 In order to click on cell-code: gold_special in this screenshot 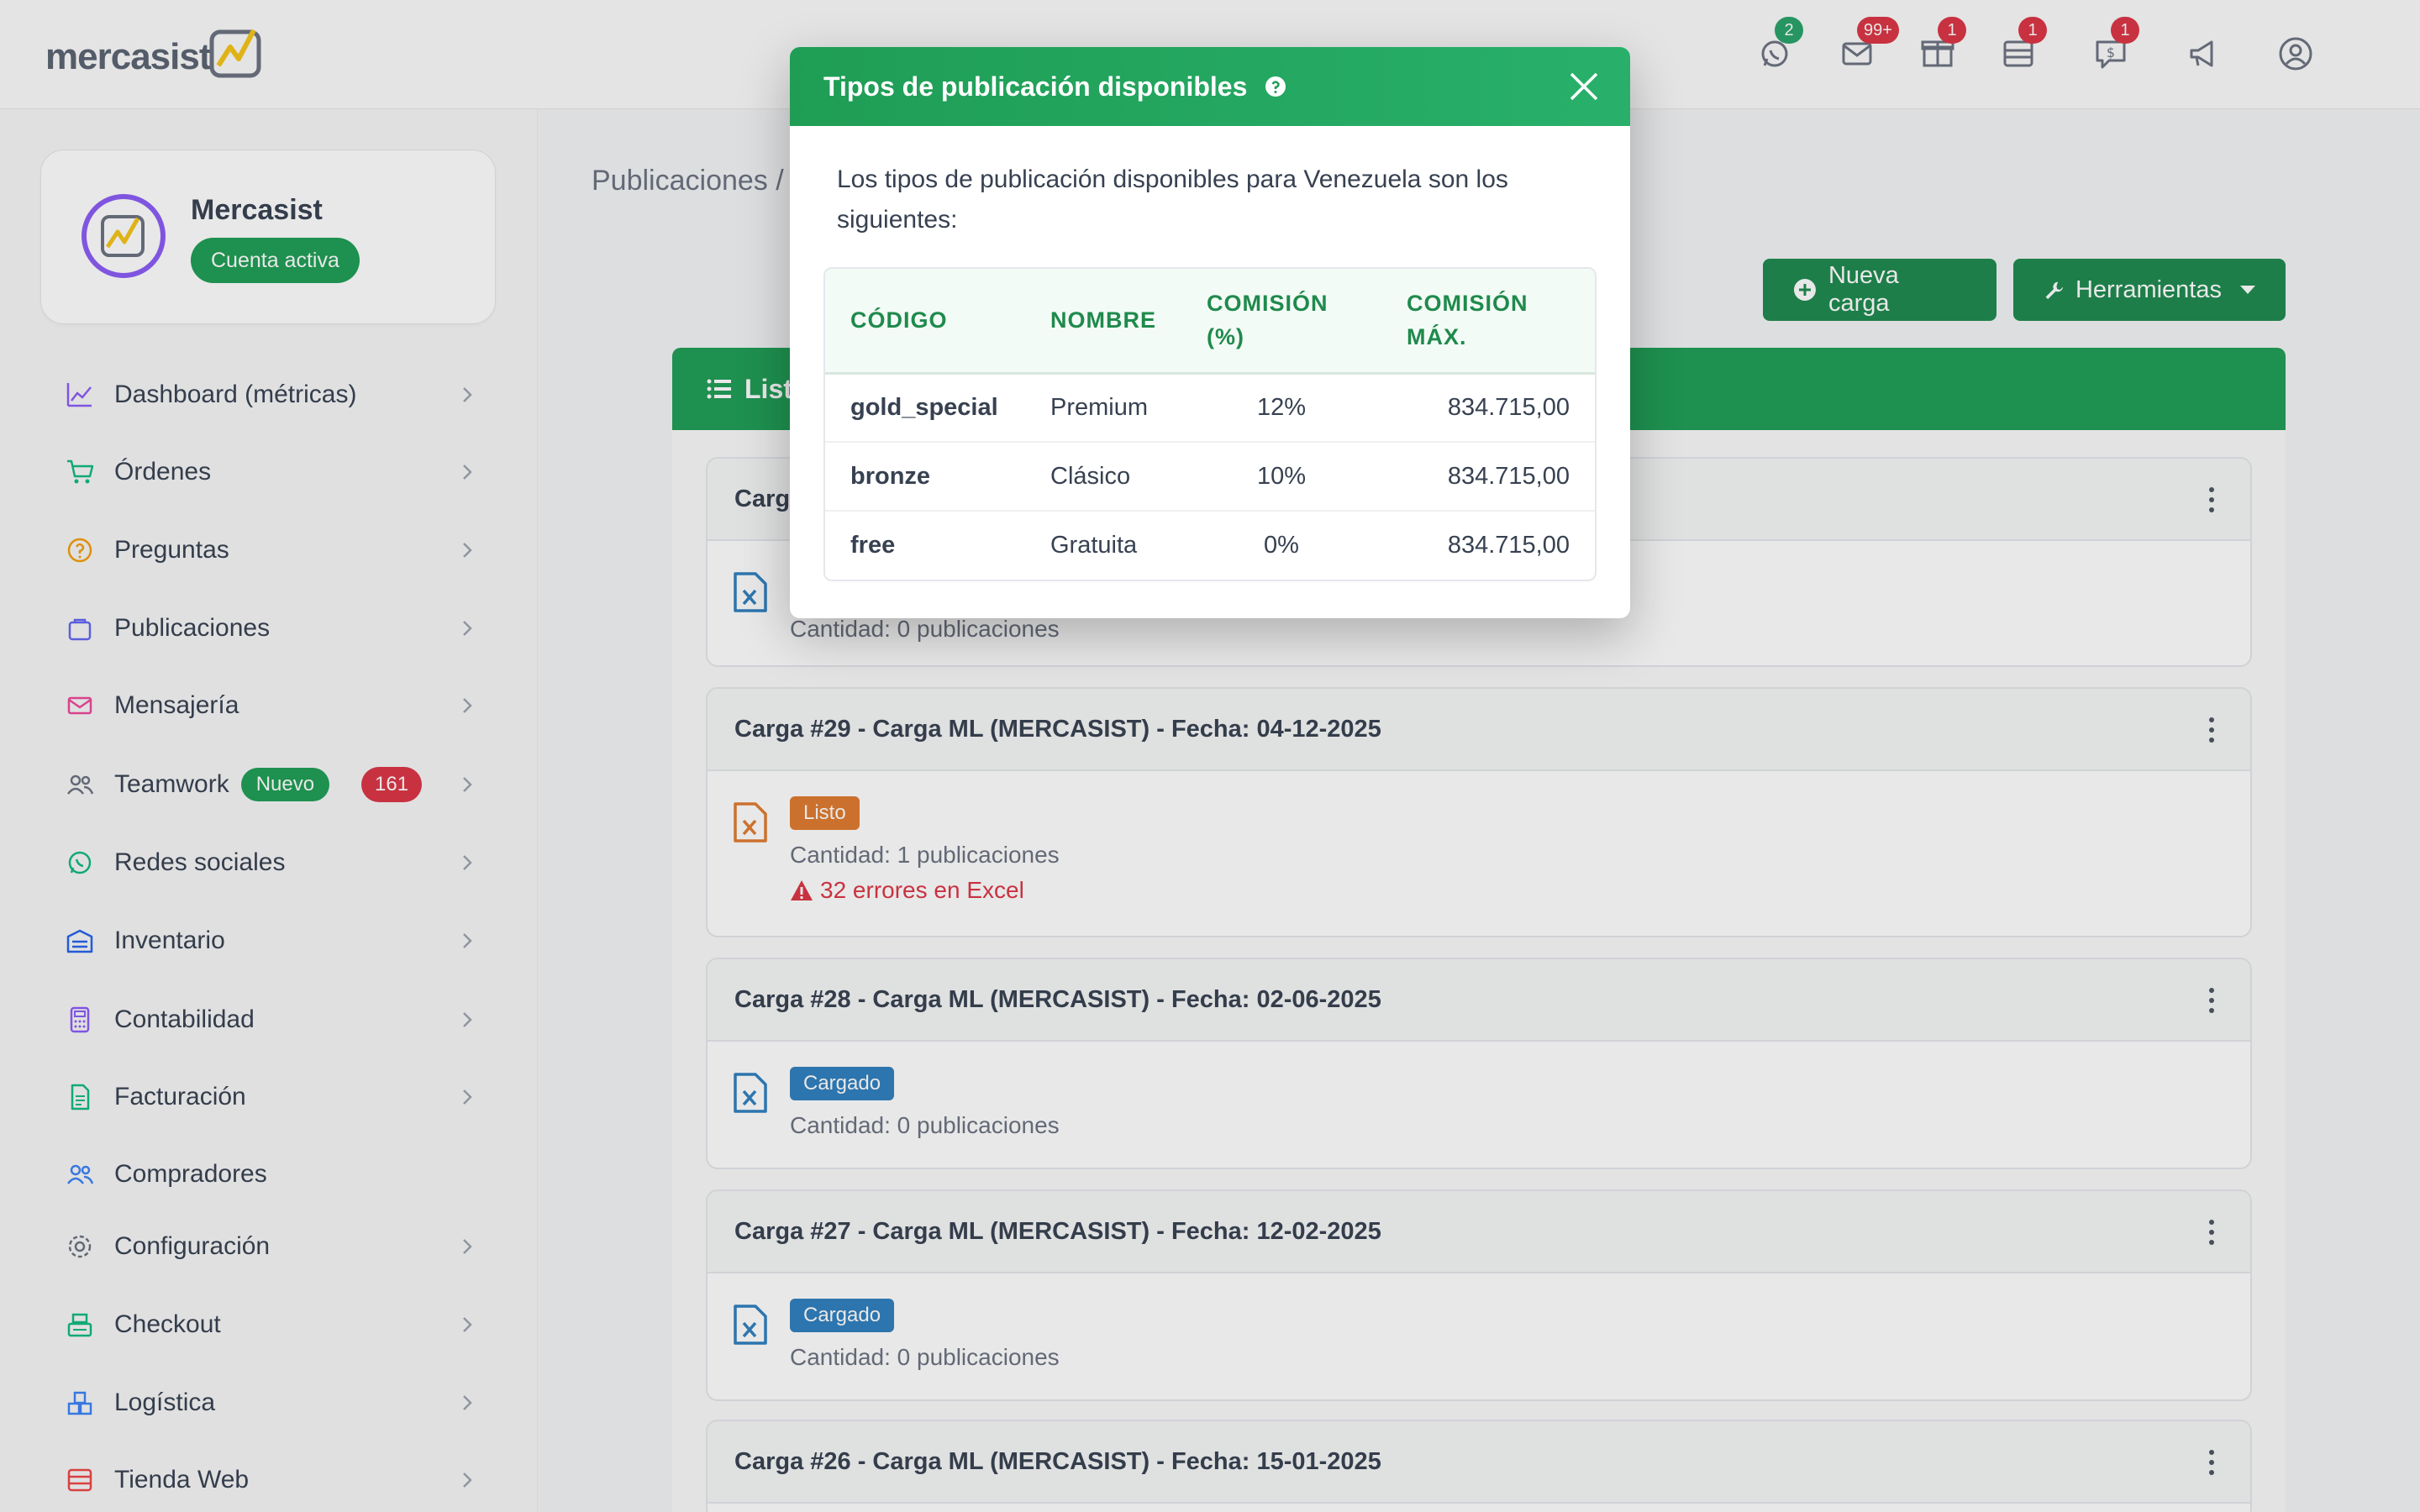, I will do `click(925, 408)`.